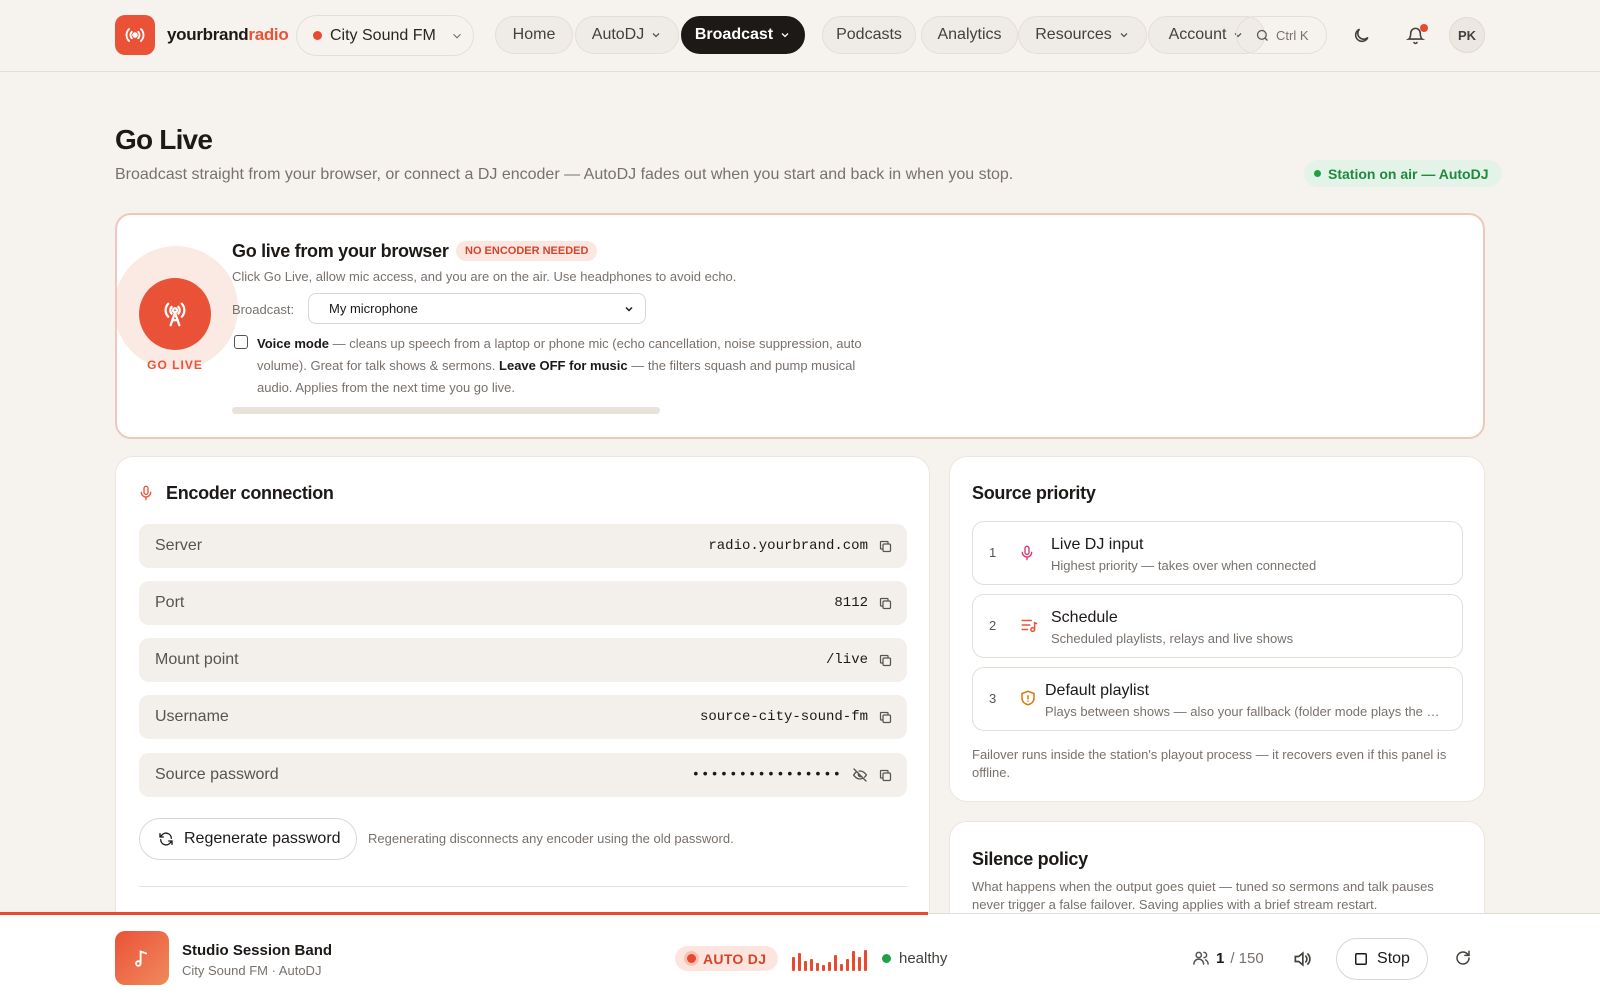 This screenshot has height=1000, width=1600. I want to click on divider, so click(523, 886).